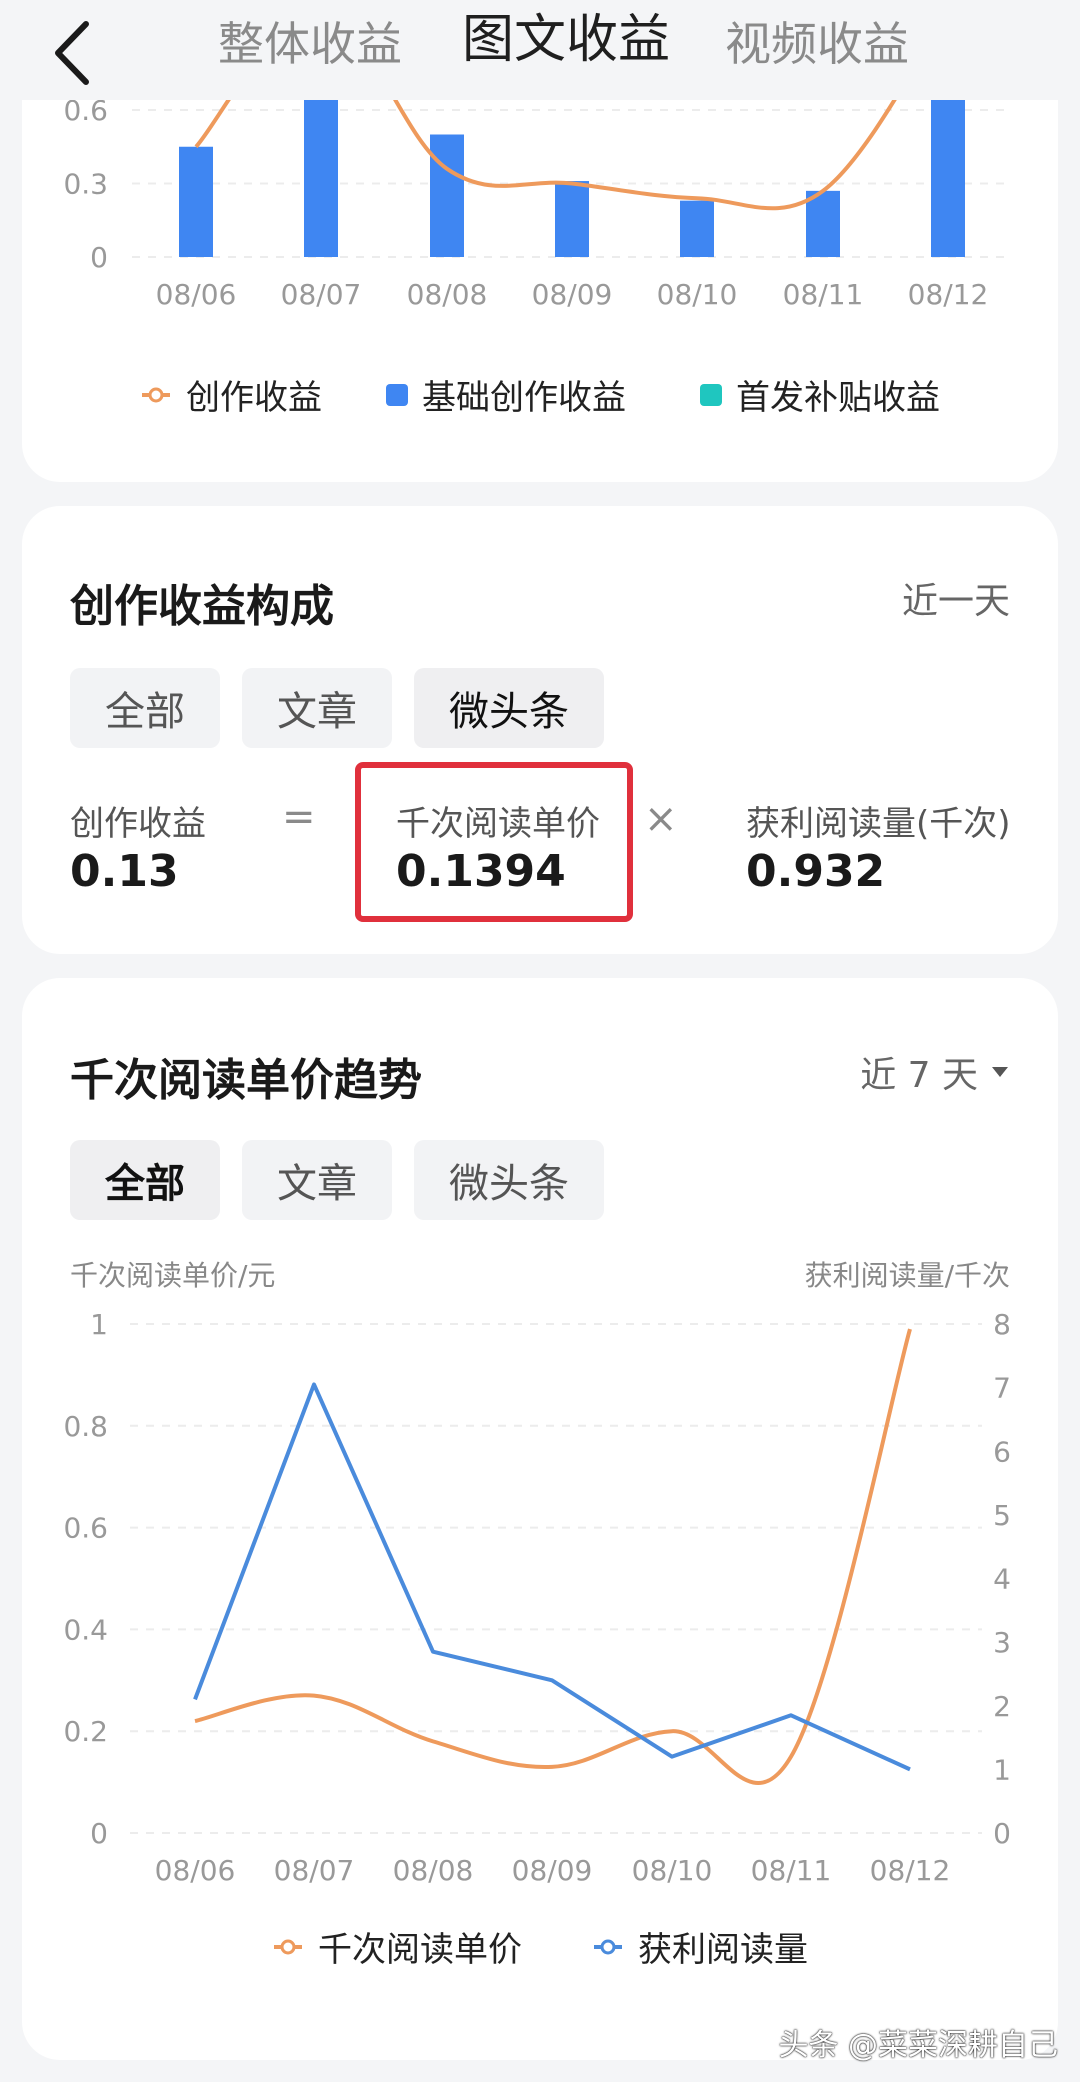 The image size is (1080, 2082). What do you see at coordinates (878, 824) in the screenshot?
I see `reads-label: 获利阅读量(千次)` at bounding box center [878, 824].